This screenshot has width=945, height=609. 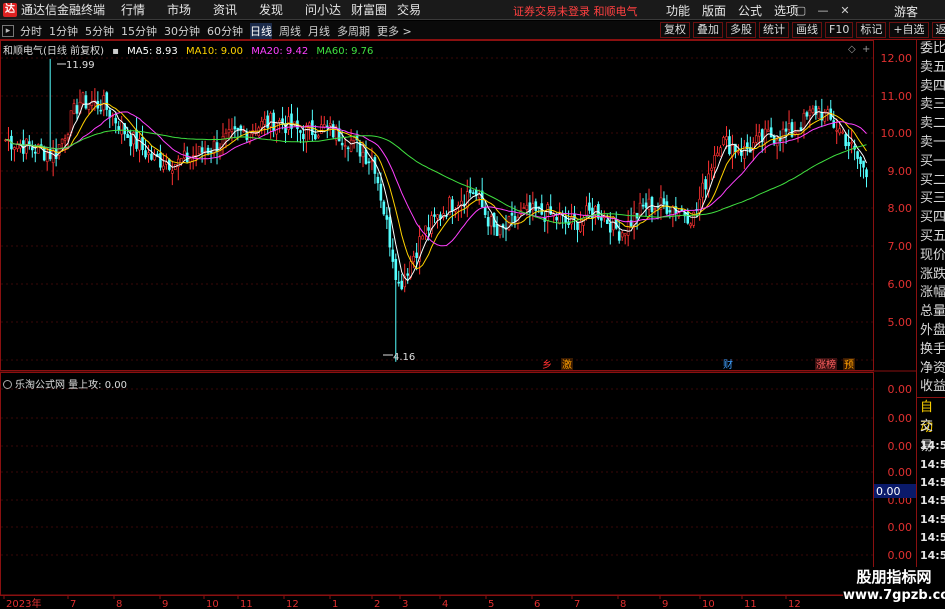 What do you see at coordinates (420, 9) in the screenshot?
I see `menu-trade: 交易` at bounding box center [420, 9].